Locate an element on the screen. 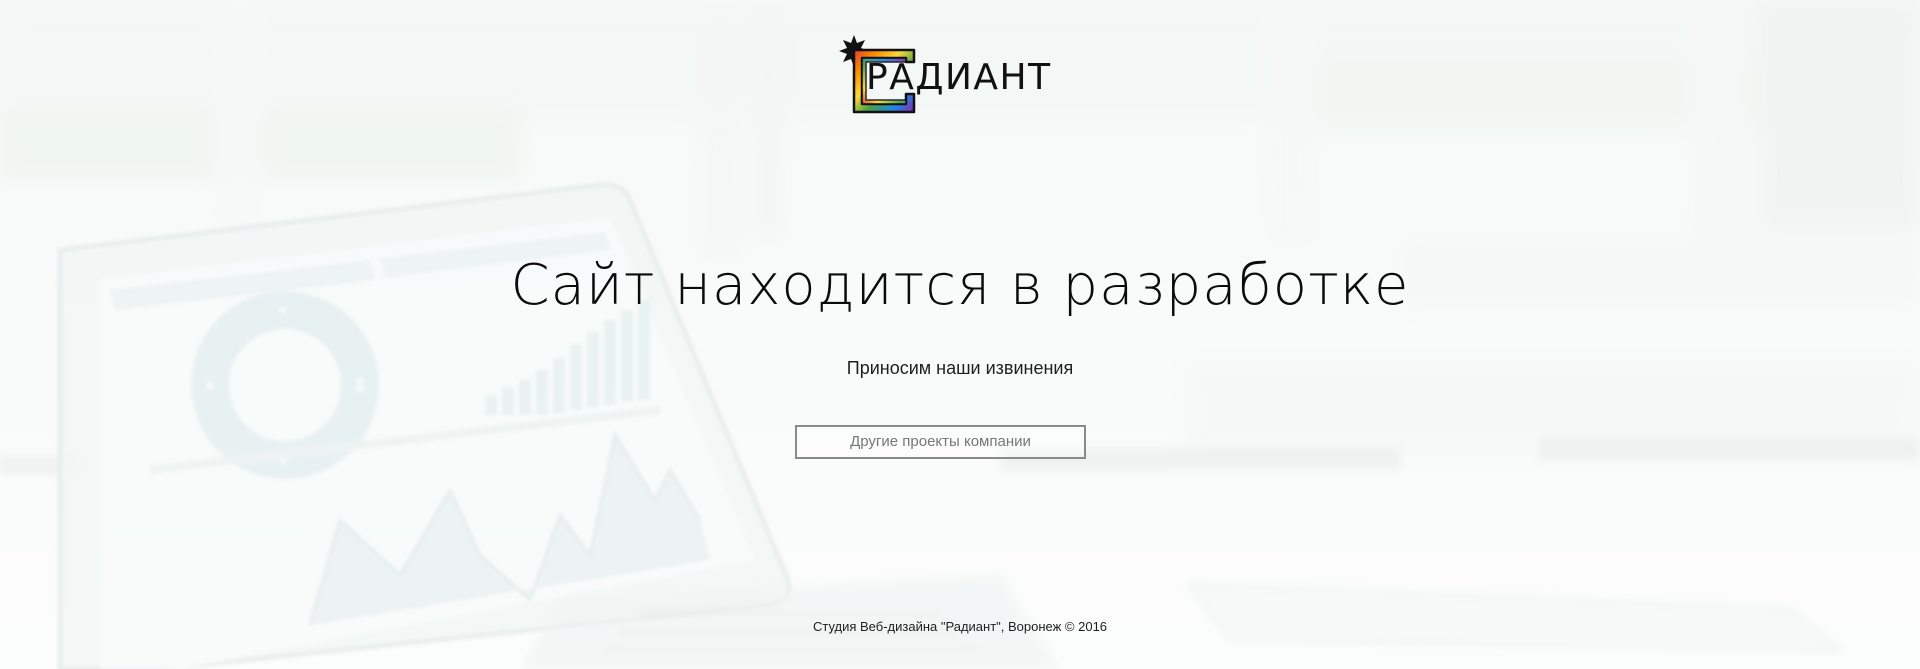 This screenshot has height=669, width=1920. page-subtitle: Приносим наши извинения is located at coordinates (960, 368).